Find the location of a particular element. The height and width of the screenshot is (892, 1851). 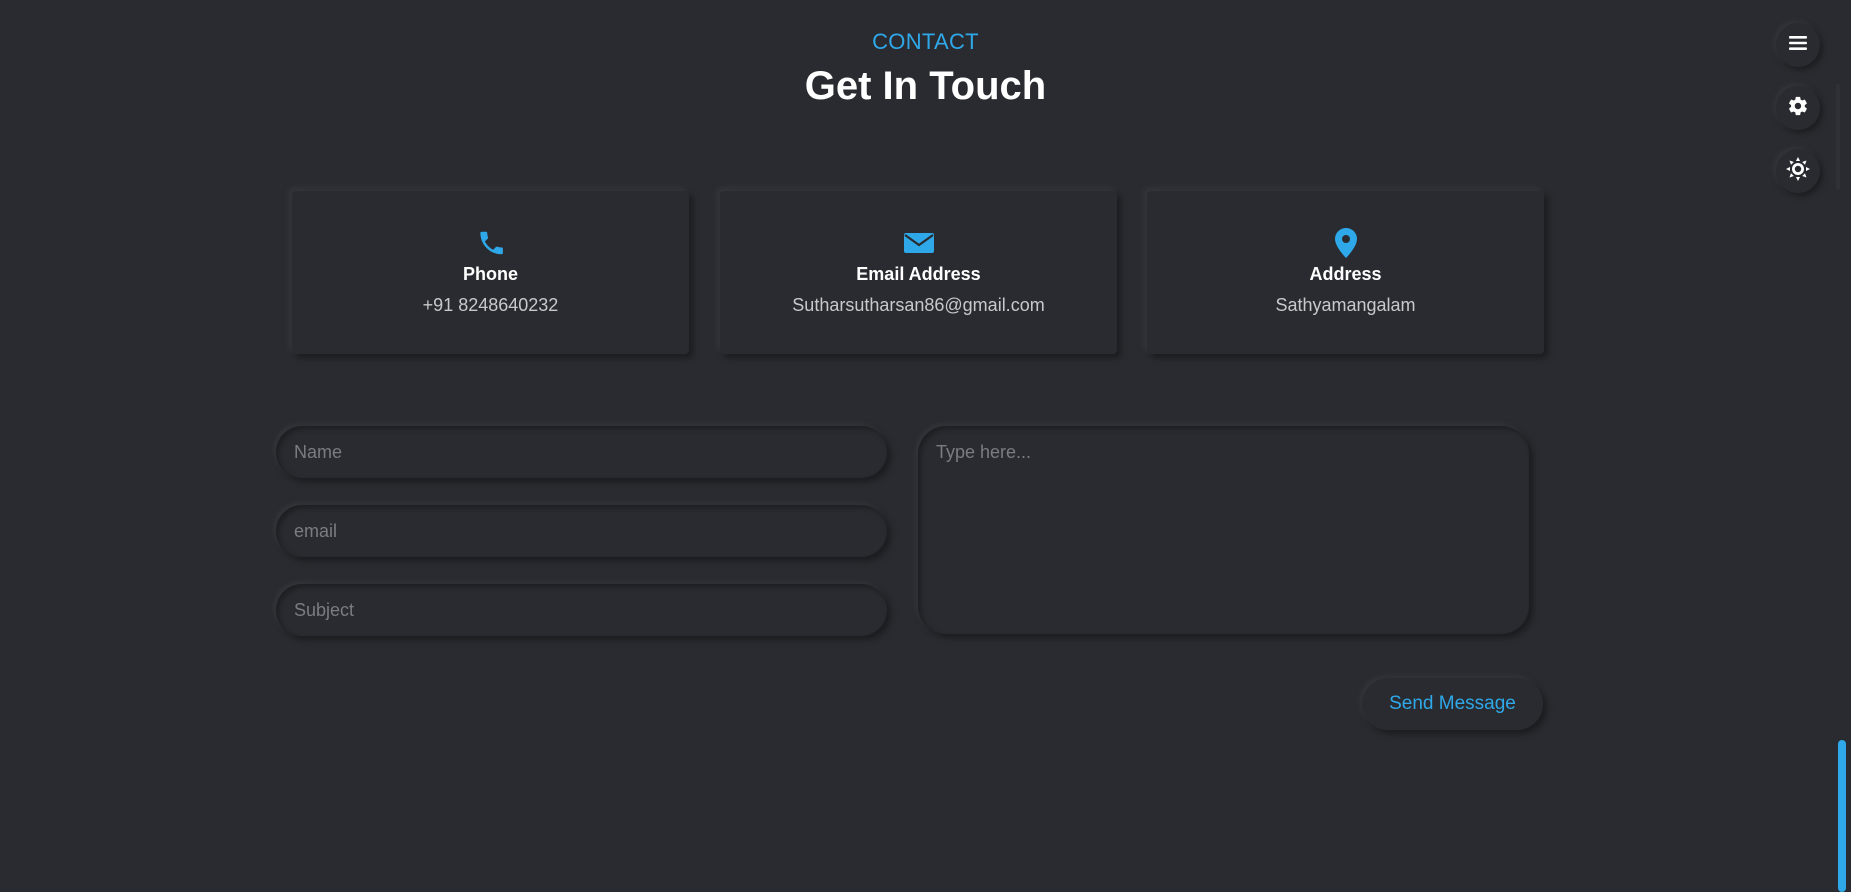

send-message-button: Send Message is located at coordinates (1452, 704).